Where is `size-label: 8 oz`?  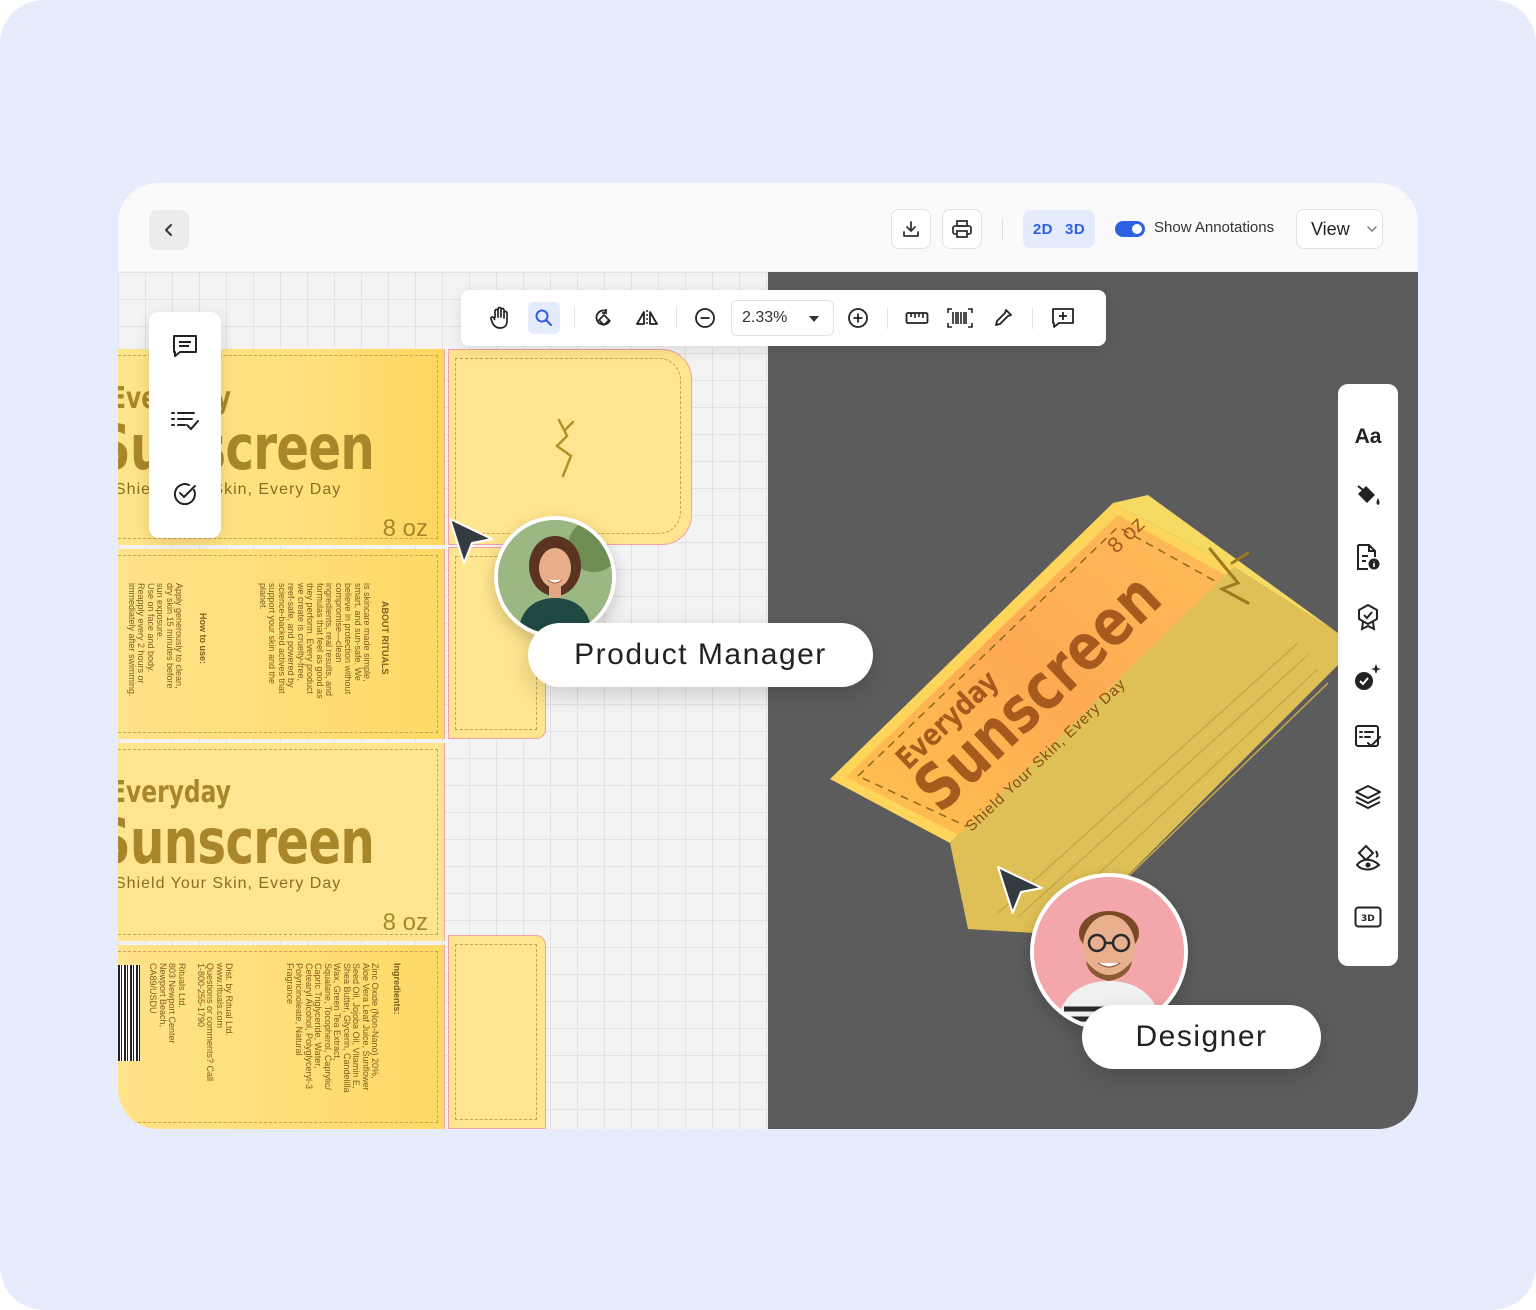 size-label: 8 oz is located at coordinates (405, 528).